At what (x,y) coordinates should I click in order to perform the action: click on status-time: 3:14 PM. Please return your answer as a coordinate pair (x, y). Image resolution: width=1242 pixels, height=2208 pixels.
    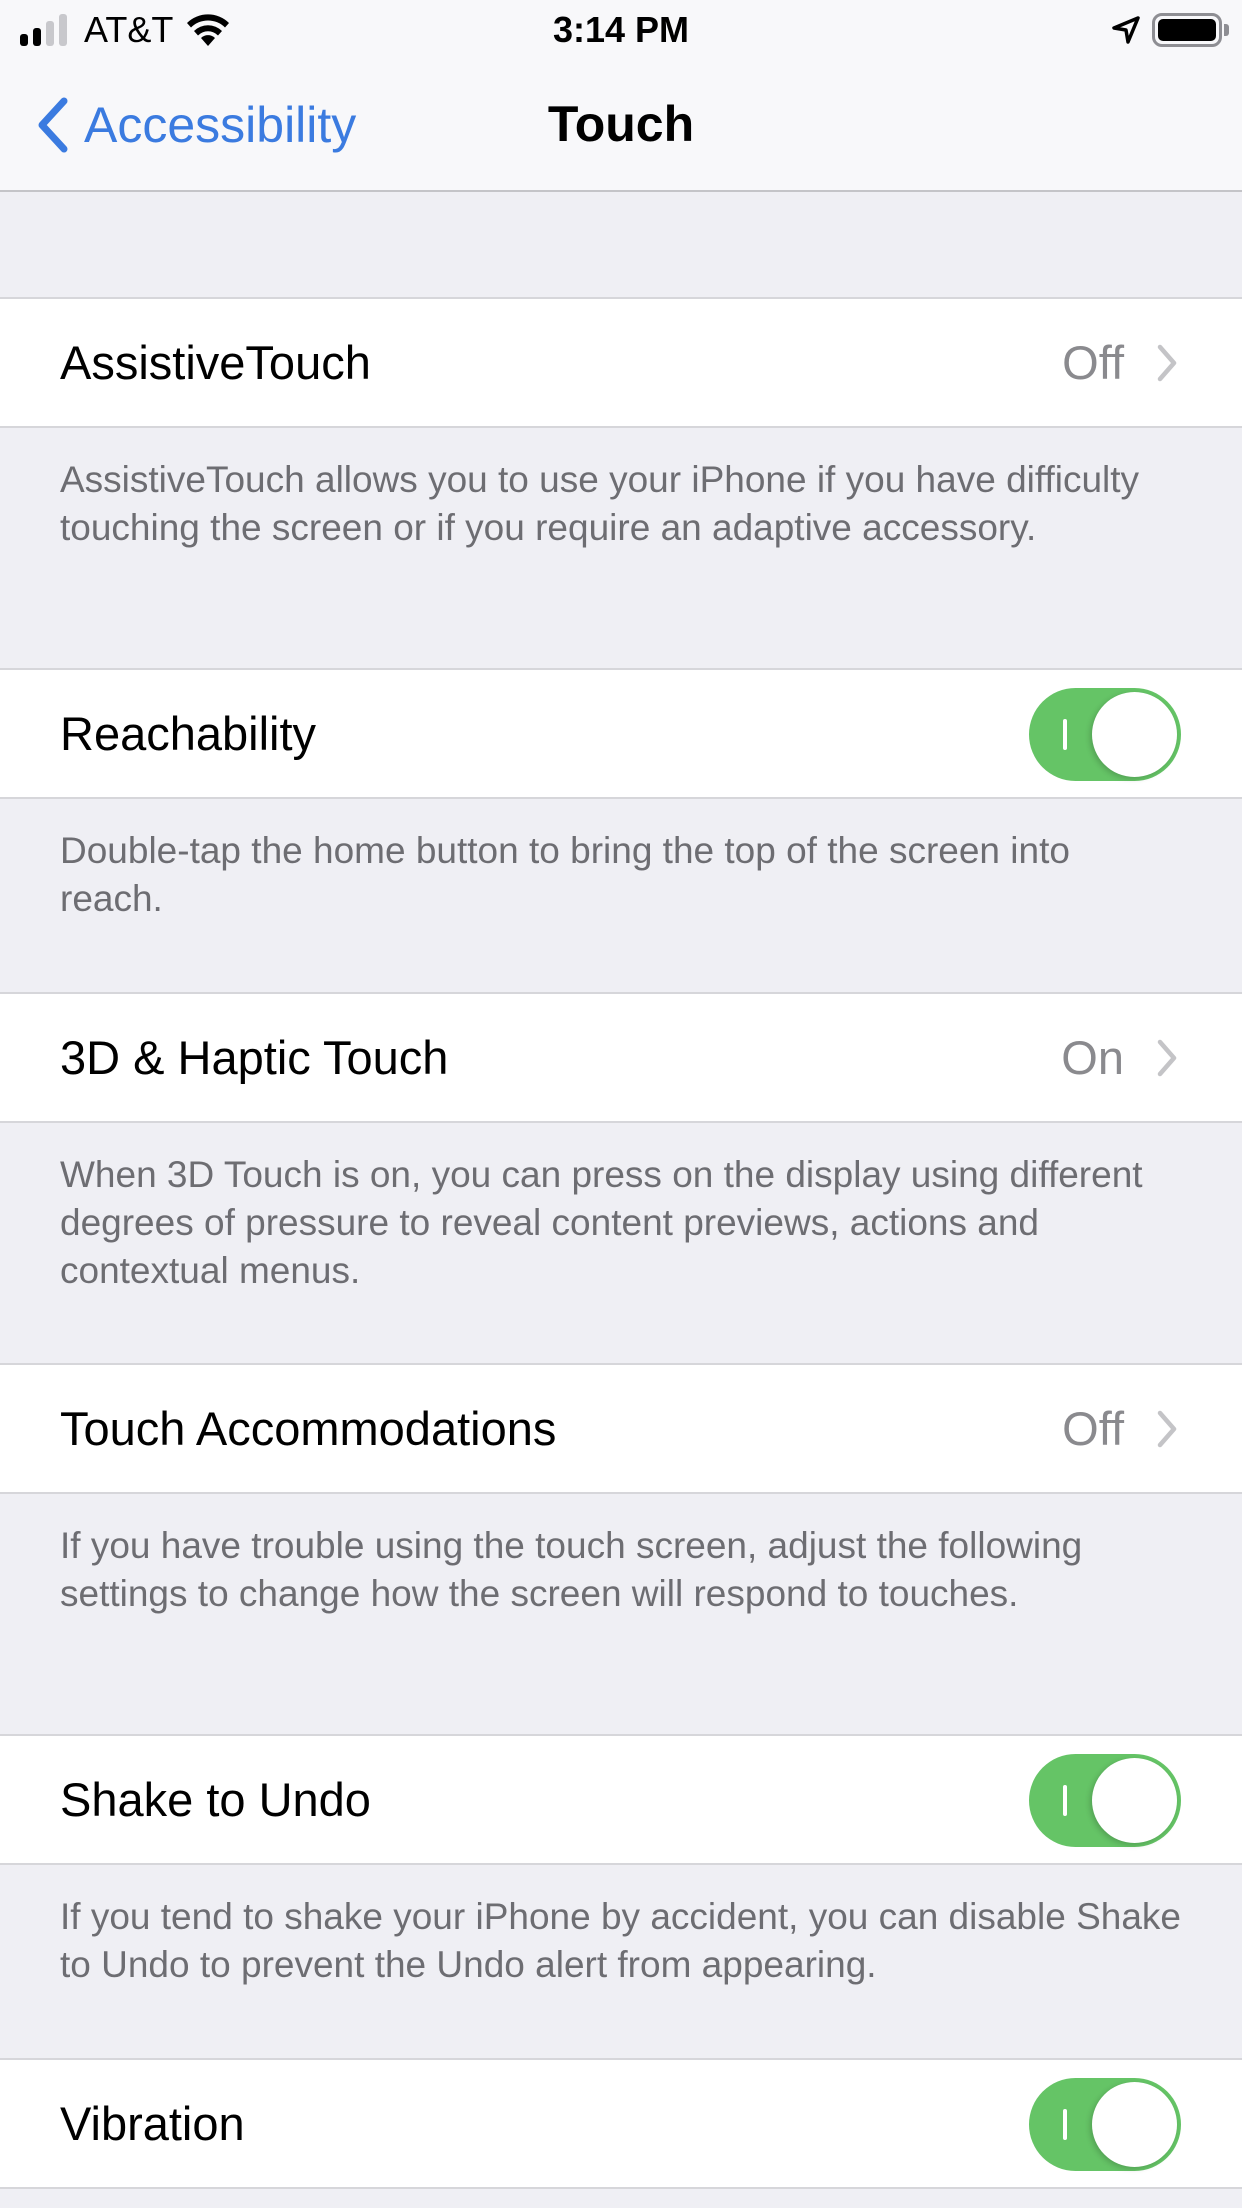
    Looking at the image, I should click on (621, 29).